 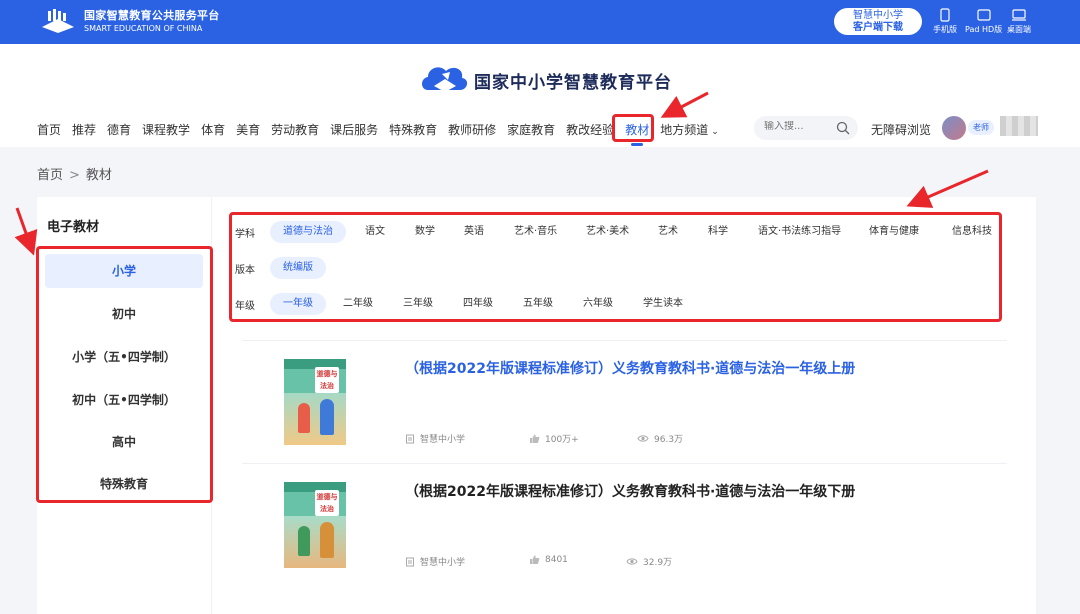 What do you see at coordinates (26, 231) in the screenshot?
I see `arrow-to-sidebar` at bounding box center [26, 231].